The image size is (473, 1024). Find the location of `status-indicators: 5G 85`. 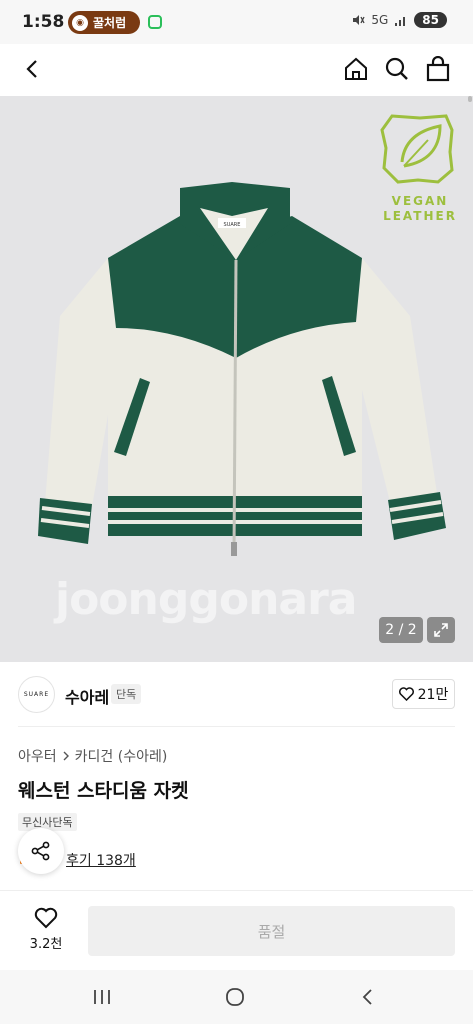

status-indicators: 5G 85 is located at coordinates (399, 20).